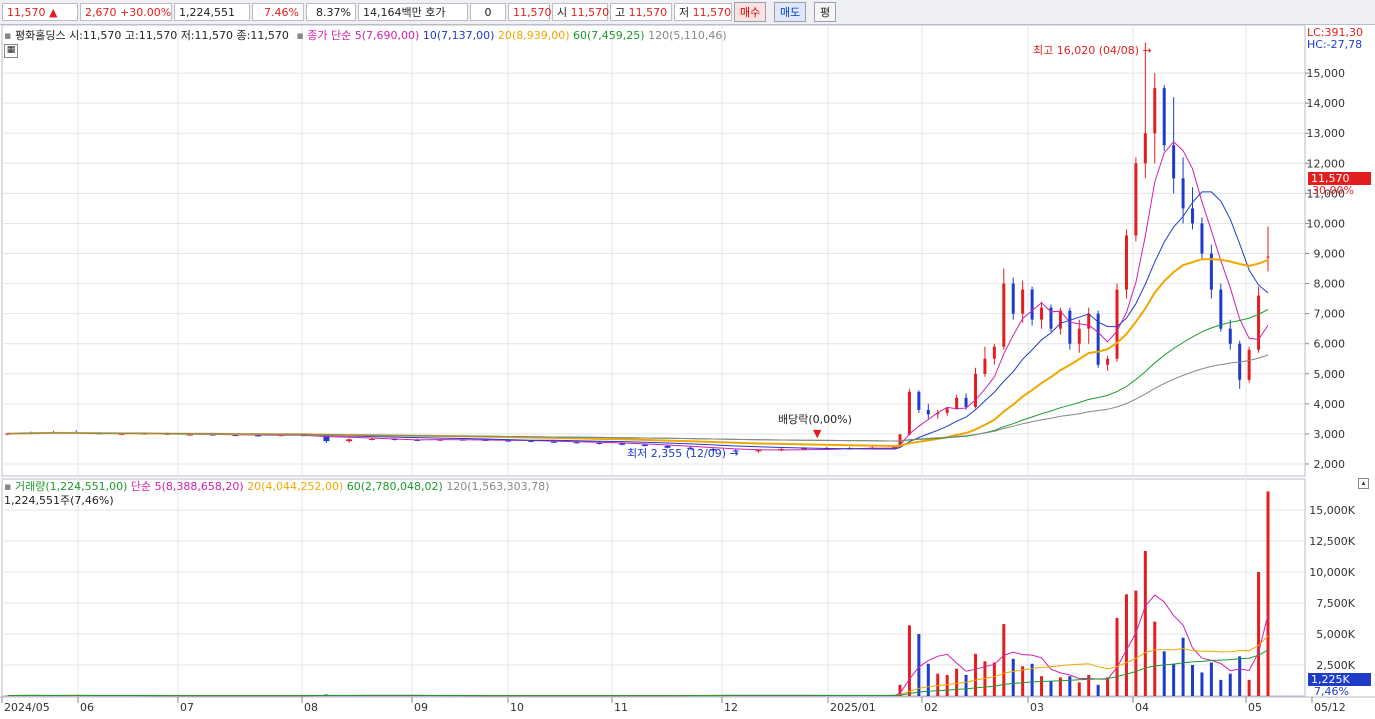 The width and height of the screenshot is (1375, 719). Describe the element at coordinates (40, 12) in the screenshot. I see `current-price: 11,570 ▲` at that location.